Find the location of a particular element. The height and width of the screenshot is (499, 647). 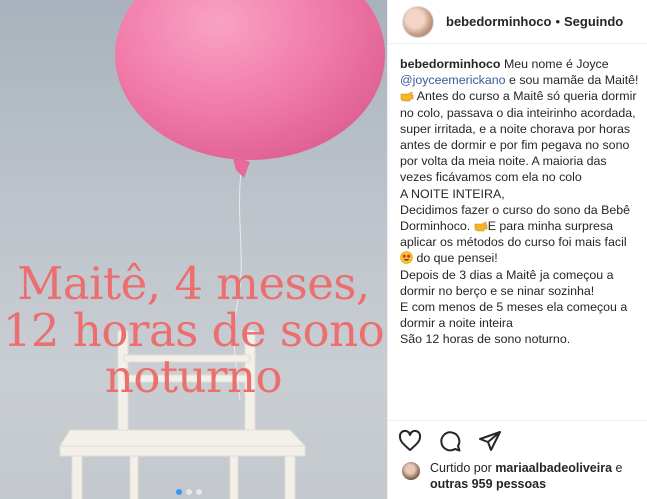

header-username: bebedorminhoco is located at coordinates (498, 21).